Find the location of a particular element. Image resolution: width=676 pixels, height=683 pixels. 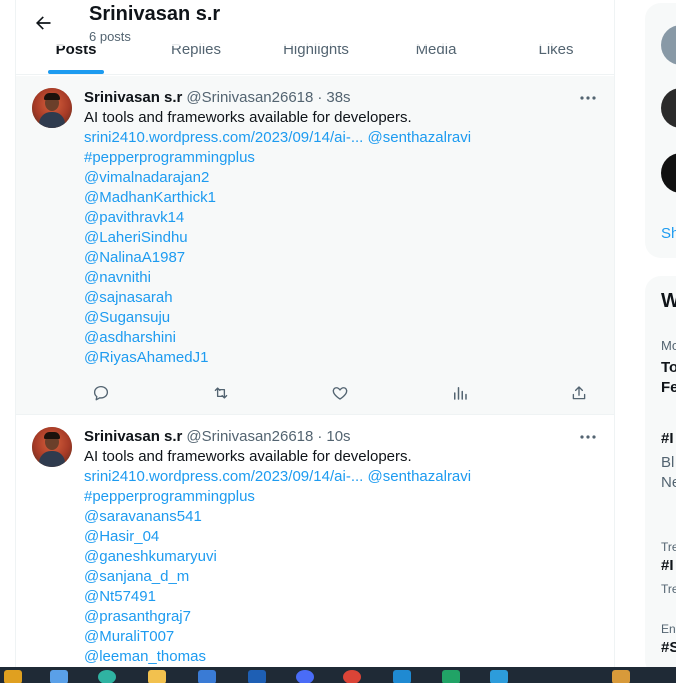

back-button is located at coordinates (43, 23).